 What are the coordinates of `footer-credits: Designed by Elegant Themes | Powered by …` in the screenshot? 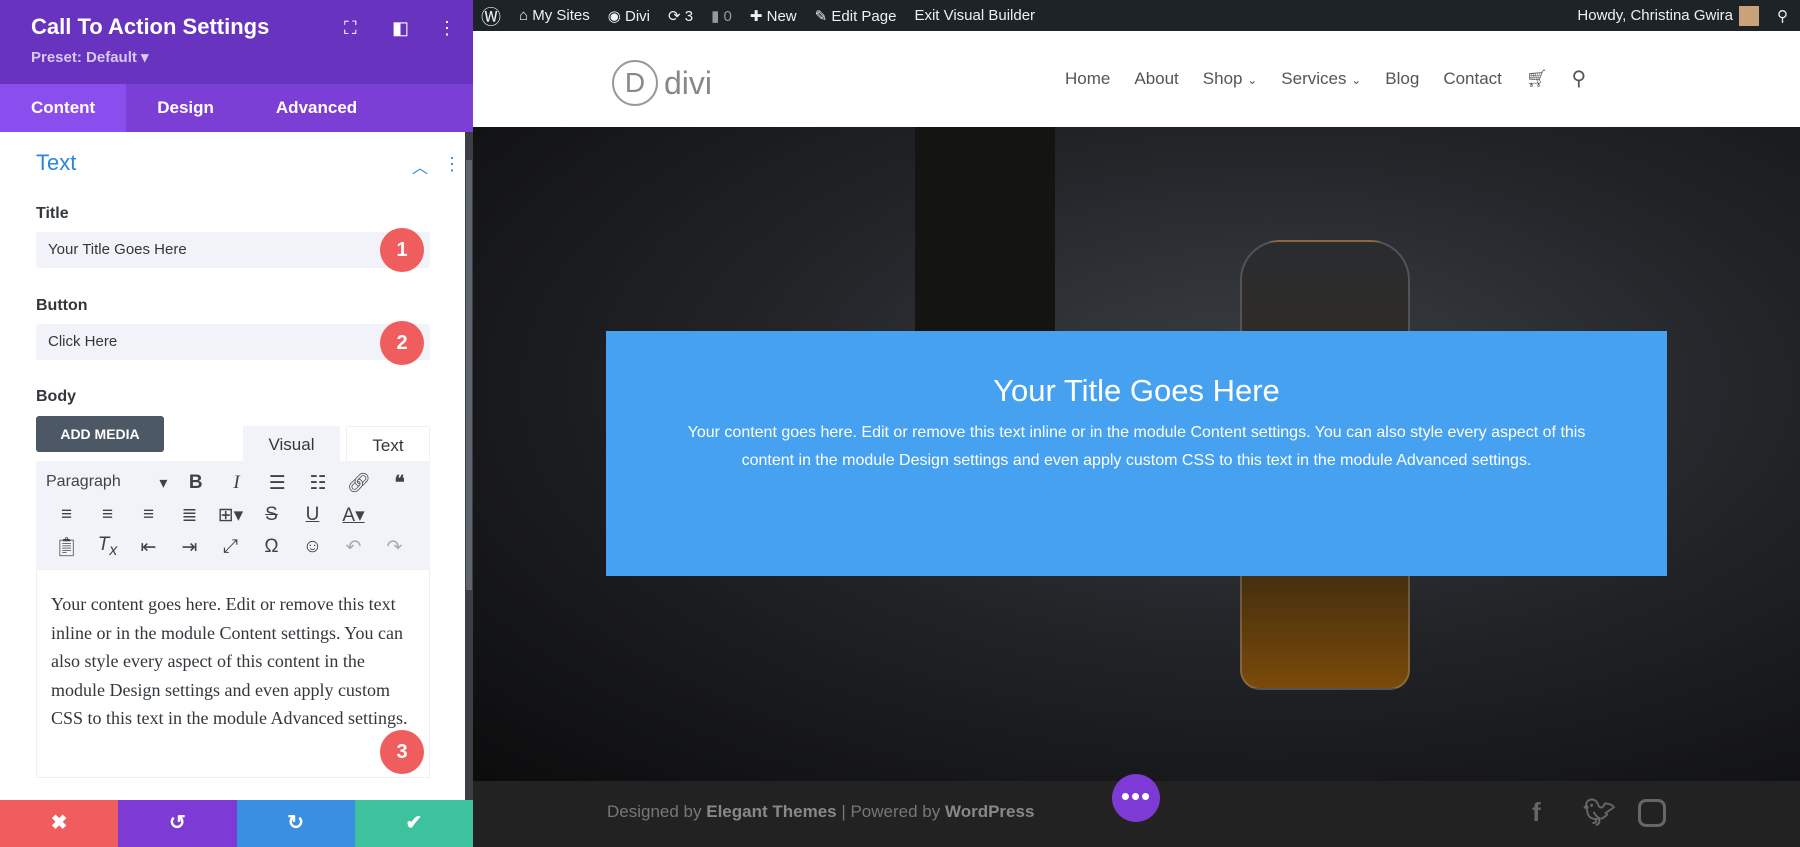 It's located at (820, 812).